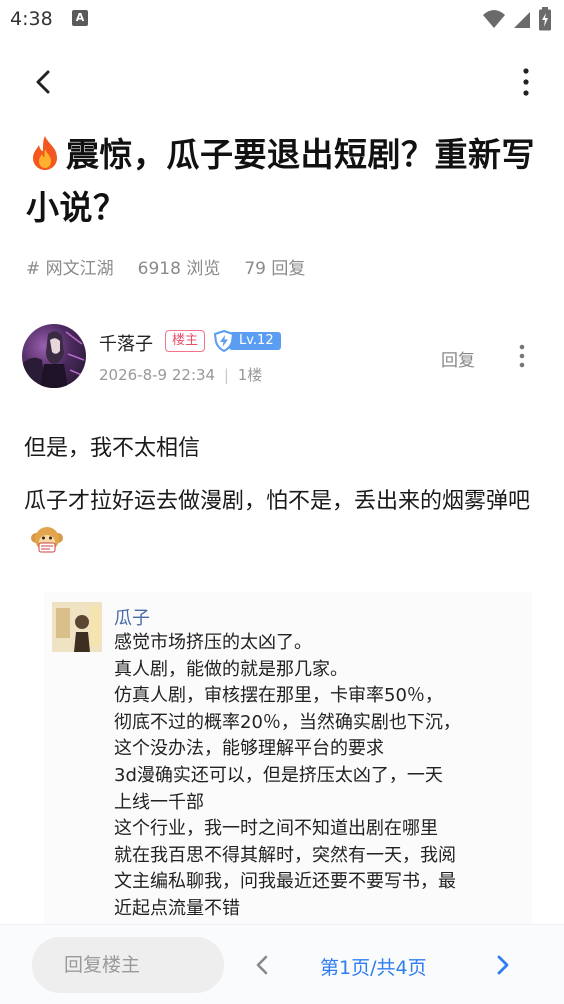 Image resolution: width=564 pixels, height=1004 pixels. What do you see at coordinates (287, 722) in the screenshot?
I see `message-line: 彻底不过的概率20％，当然确实剧也下沉，` at bounding box center [287, 722].